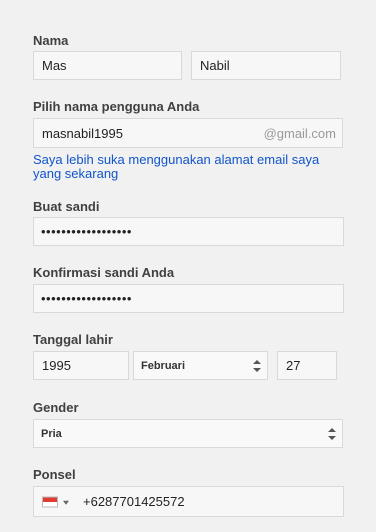  I want to click on username-input: masnabil1995 @gmail.com, so click(188, 133).